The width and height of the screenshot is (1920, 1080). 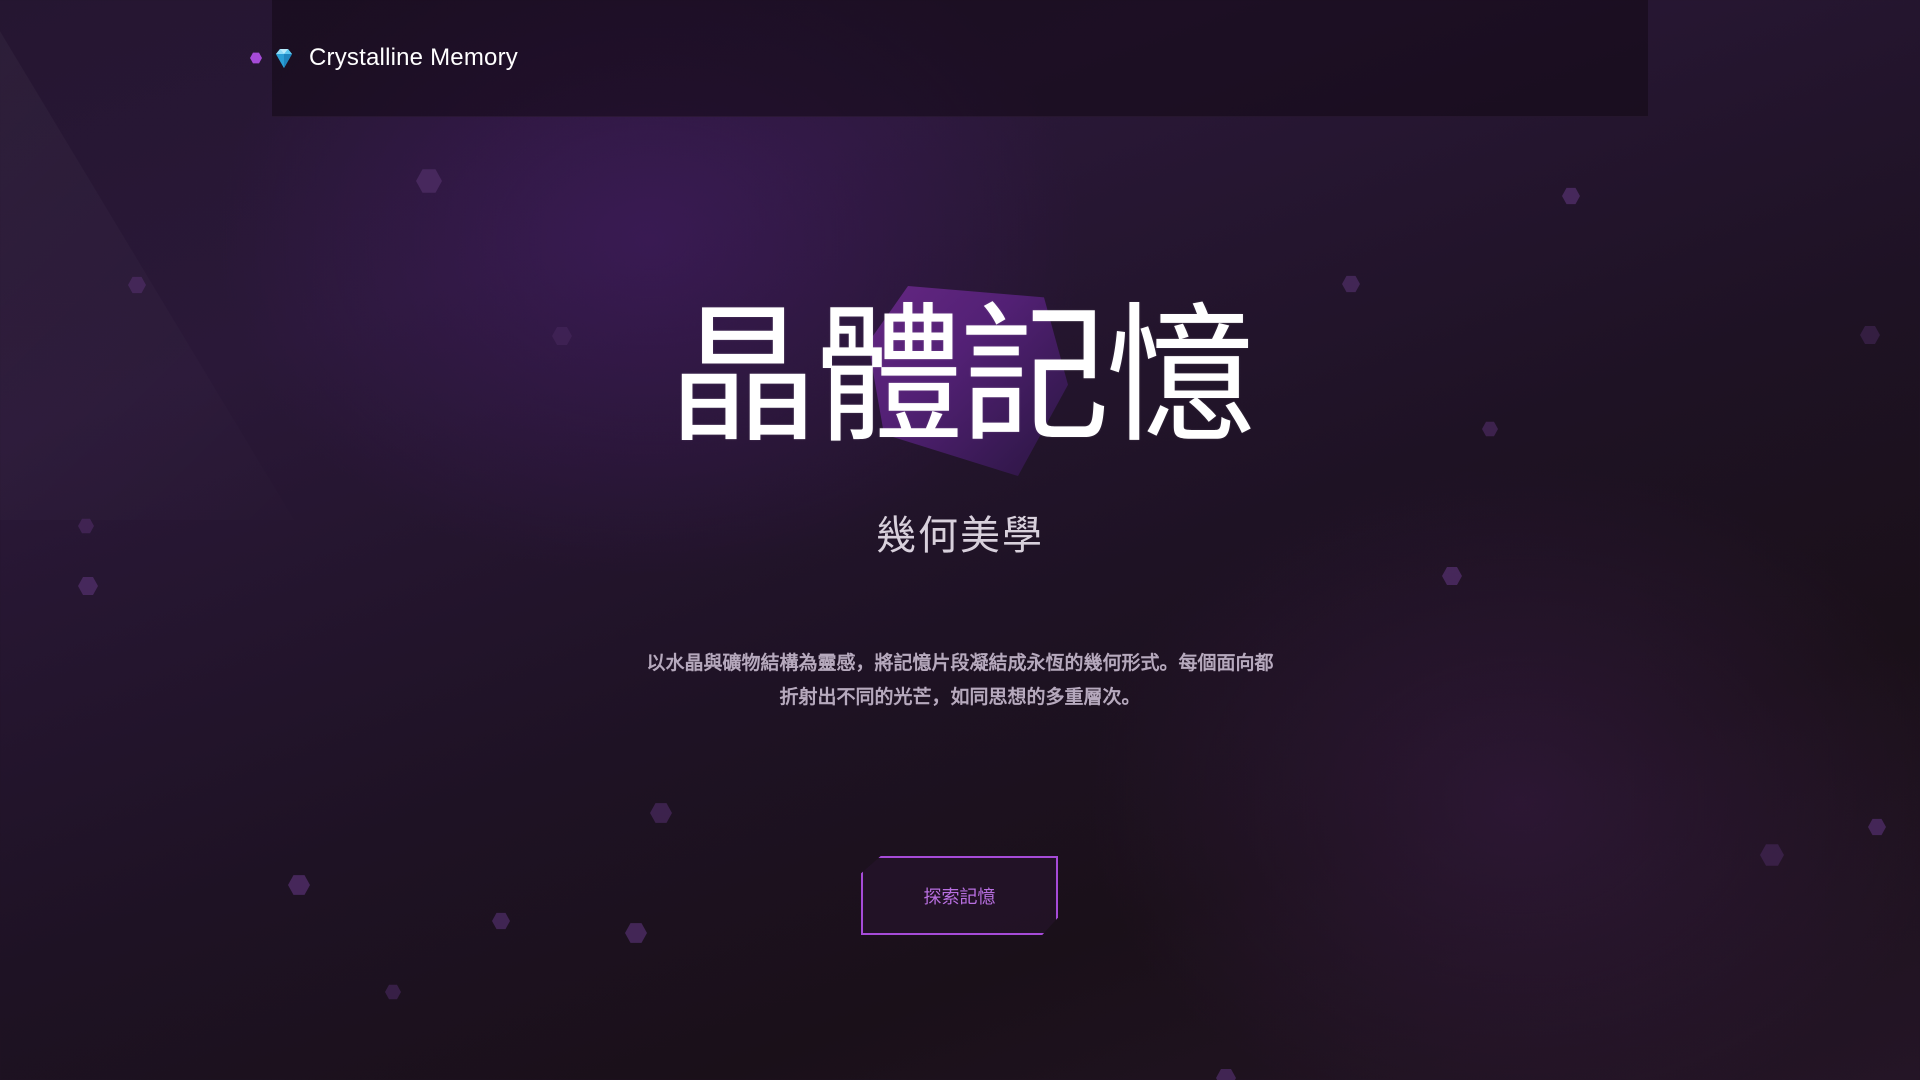 What do you see at coordinates (959, 895) in the screenshot?
I see `explore-memory-button: 探索記憶` at bounding box center [959, 895].